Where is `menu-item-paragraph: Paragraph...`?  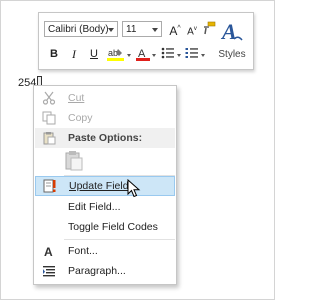 menu-item-paragraph: Paragraph... is located at coordinates (105, 271).